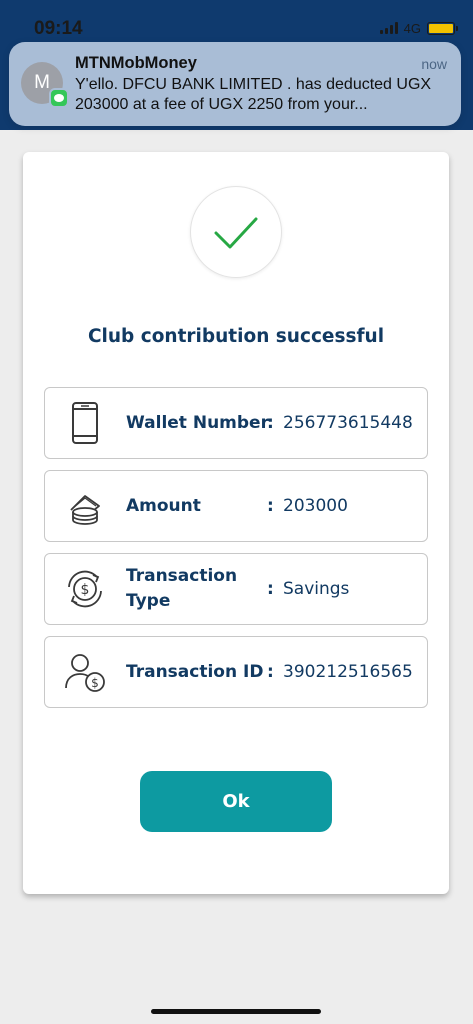 The image size is (473, 1024). What do you see at coordinates (236, 336) in the screenshot?
I see `success-title: Club contribution successful` at bounding box center [236, 336].